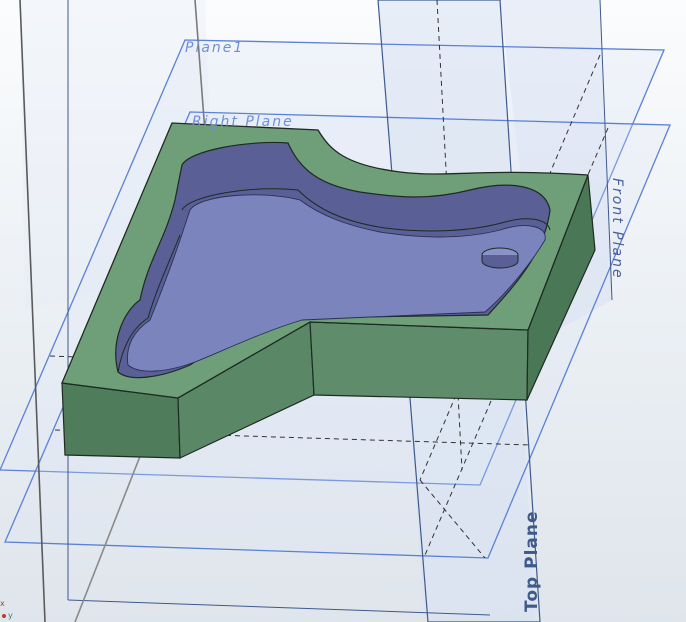 The height and width of the screenshot is (622, 686). I want to click on part-front-right-wall, so click(419, 361).